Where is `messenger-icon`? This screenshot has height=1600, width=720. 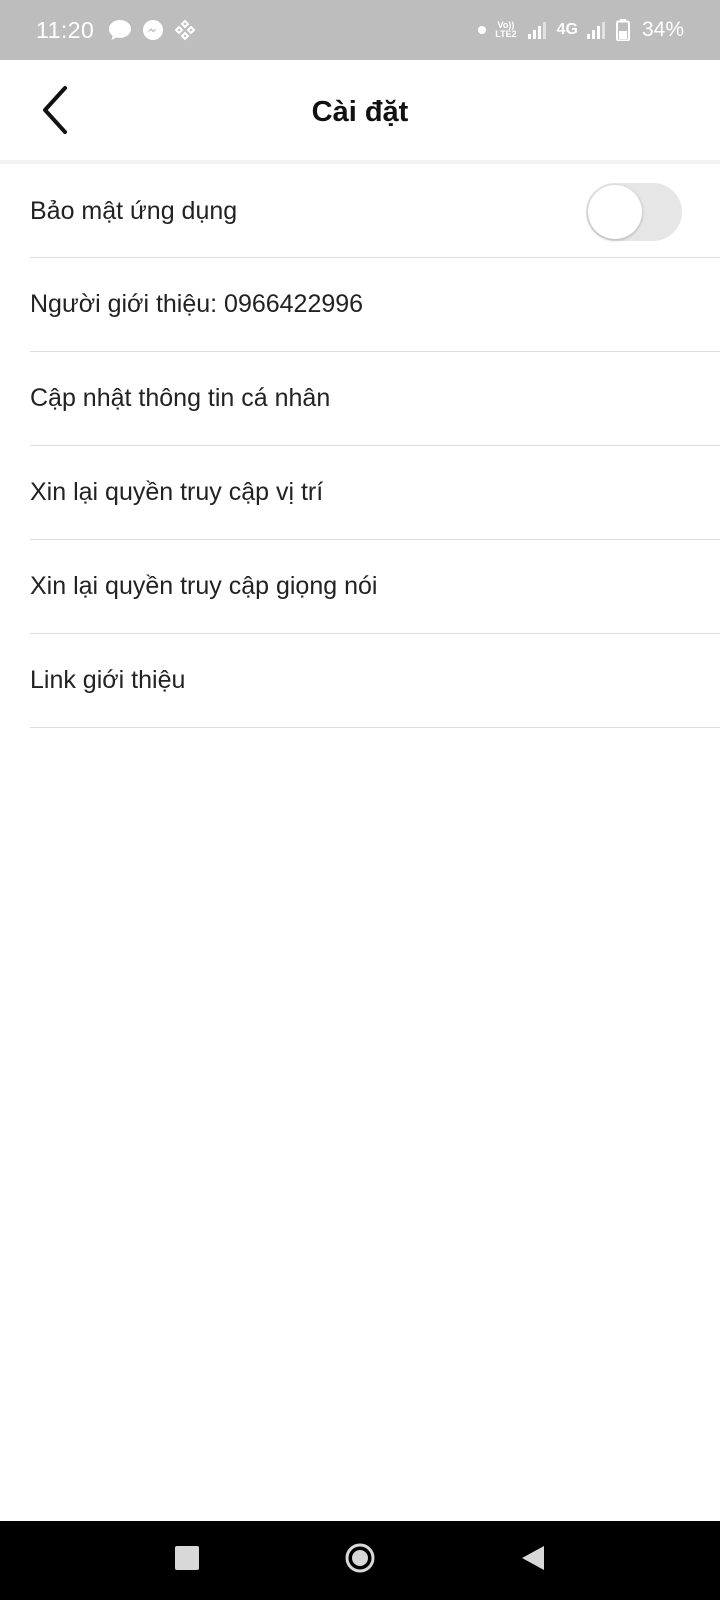
messenger-icon is located at coordinates (153, 30).